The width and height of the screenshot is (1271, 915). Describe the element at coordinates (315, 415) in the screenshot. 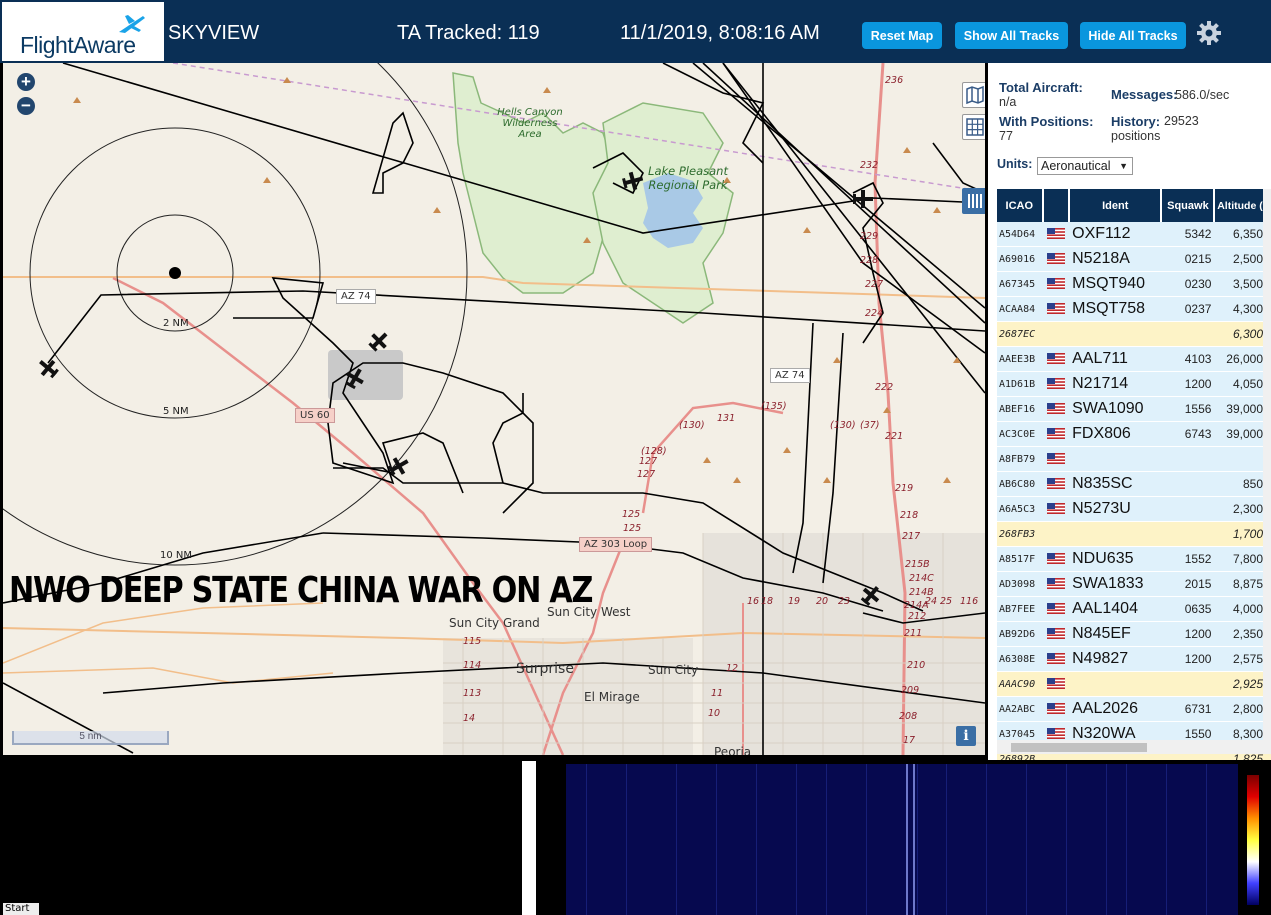

I see `road-sign: US 60` at that location.